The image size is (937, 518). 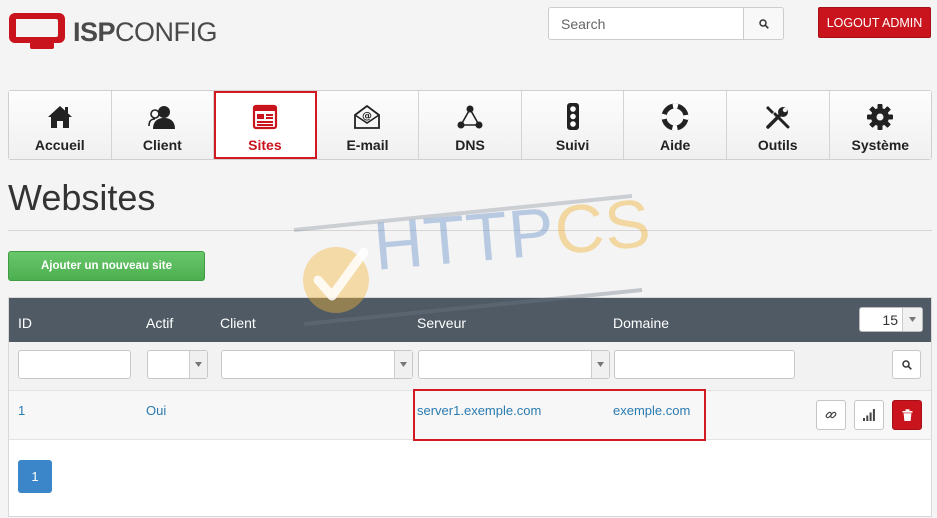 I want to click on link-icon, so click(x=831, y=415).